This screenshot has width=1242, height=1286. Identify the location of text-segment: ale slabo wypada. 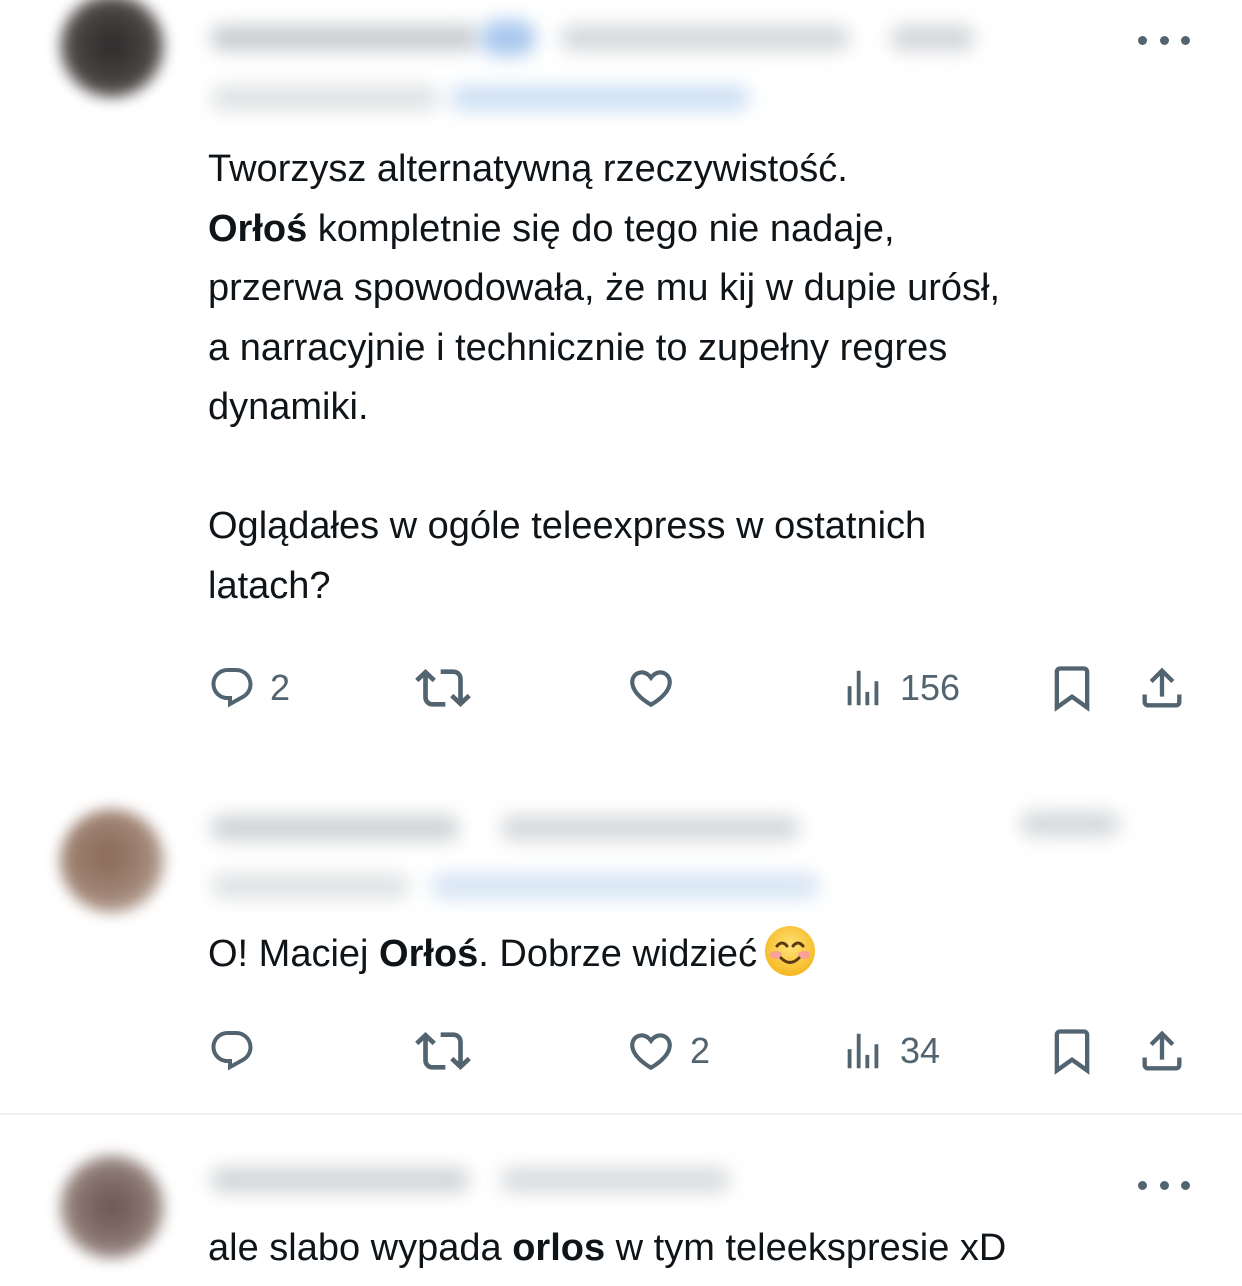
(360, 1248).